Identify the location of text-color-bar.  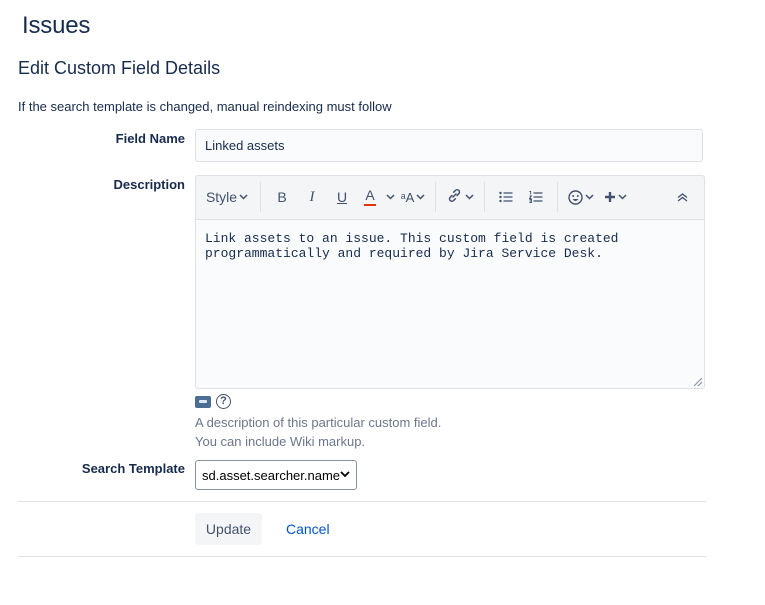
(370, 205).